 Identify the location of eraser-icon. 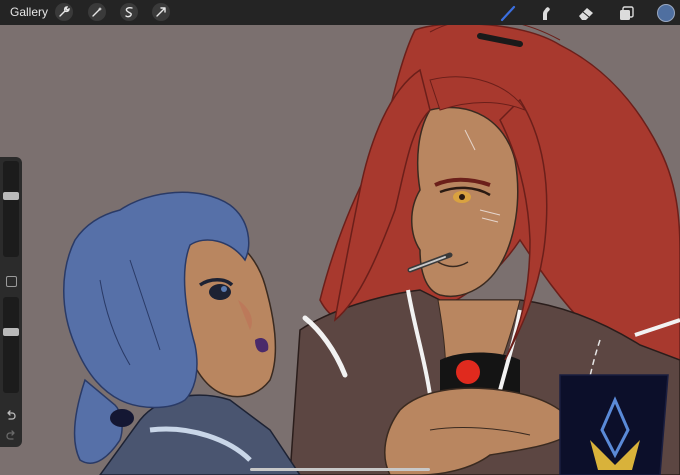
(586, 14).